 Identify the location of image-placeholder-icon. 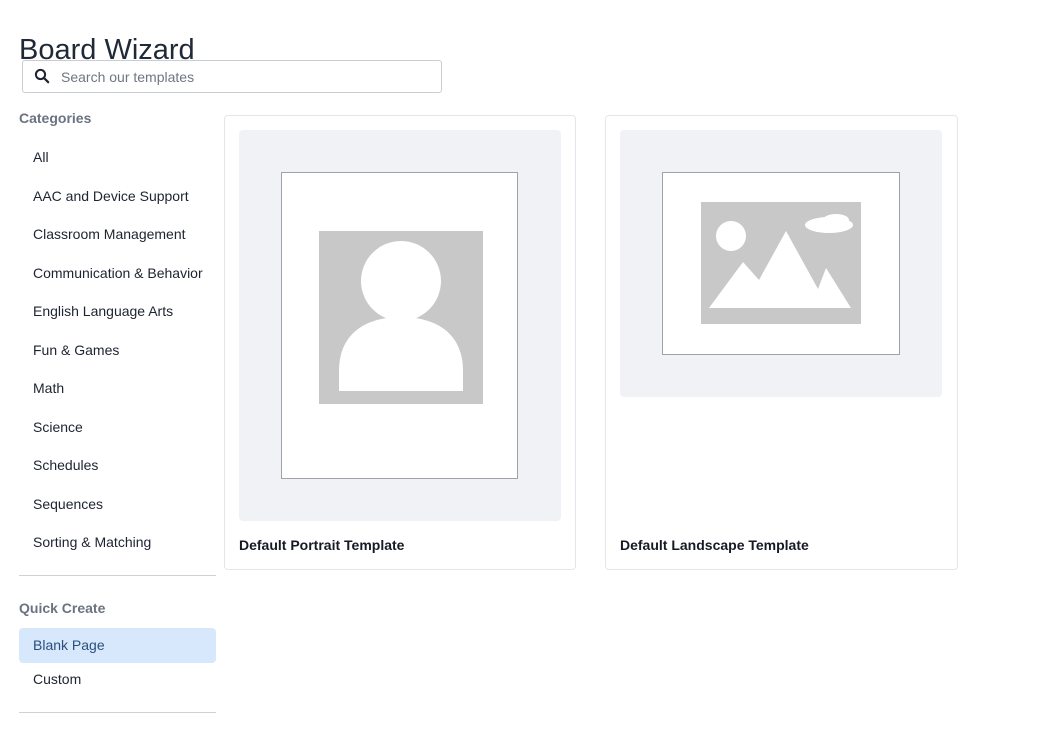
(781, 263).